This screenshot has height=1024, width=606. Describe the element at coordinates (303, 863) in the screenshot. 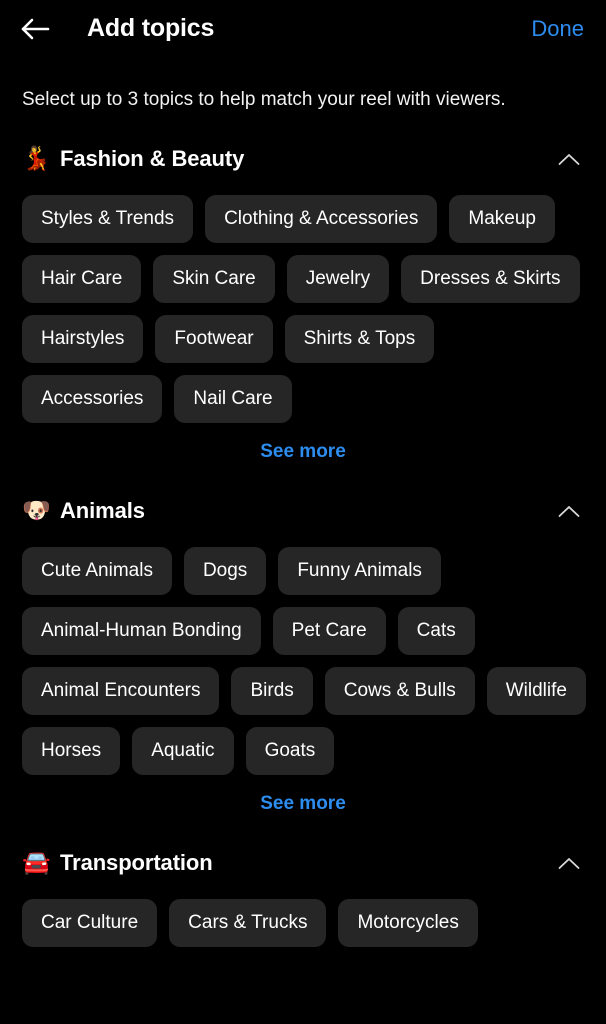

I see `section-header-transportation: 🚘 Transportation` at that location.